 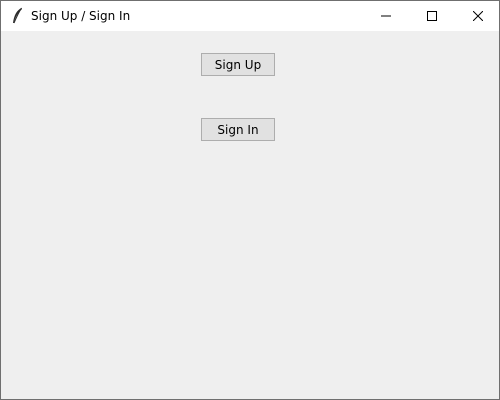 What do you see at coordinates (17, 16) in the screenshot?
I see `feather-icon` at bounding box center [17, 16].